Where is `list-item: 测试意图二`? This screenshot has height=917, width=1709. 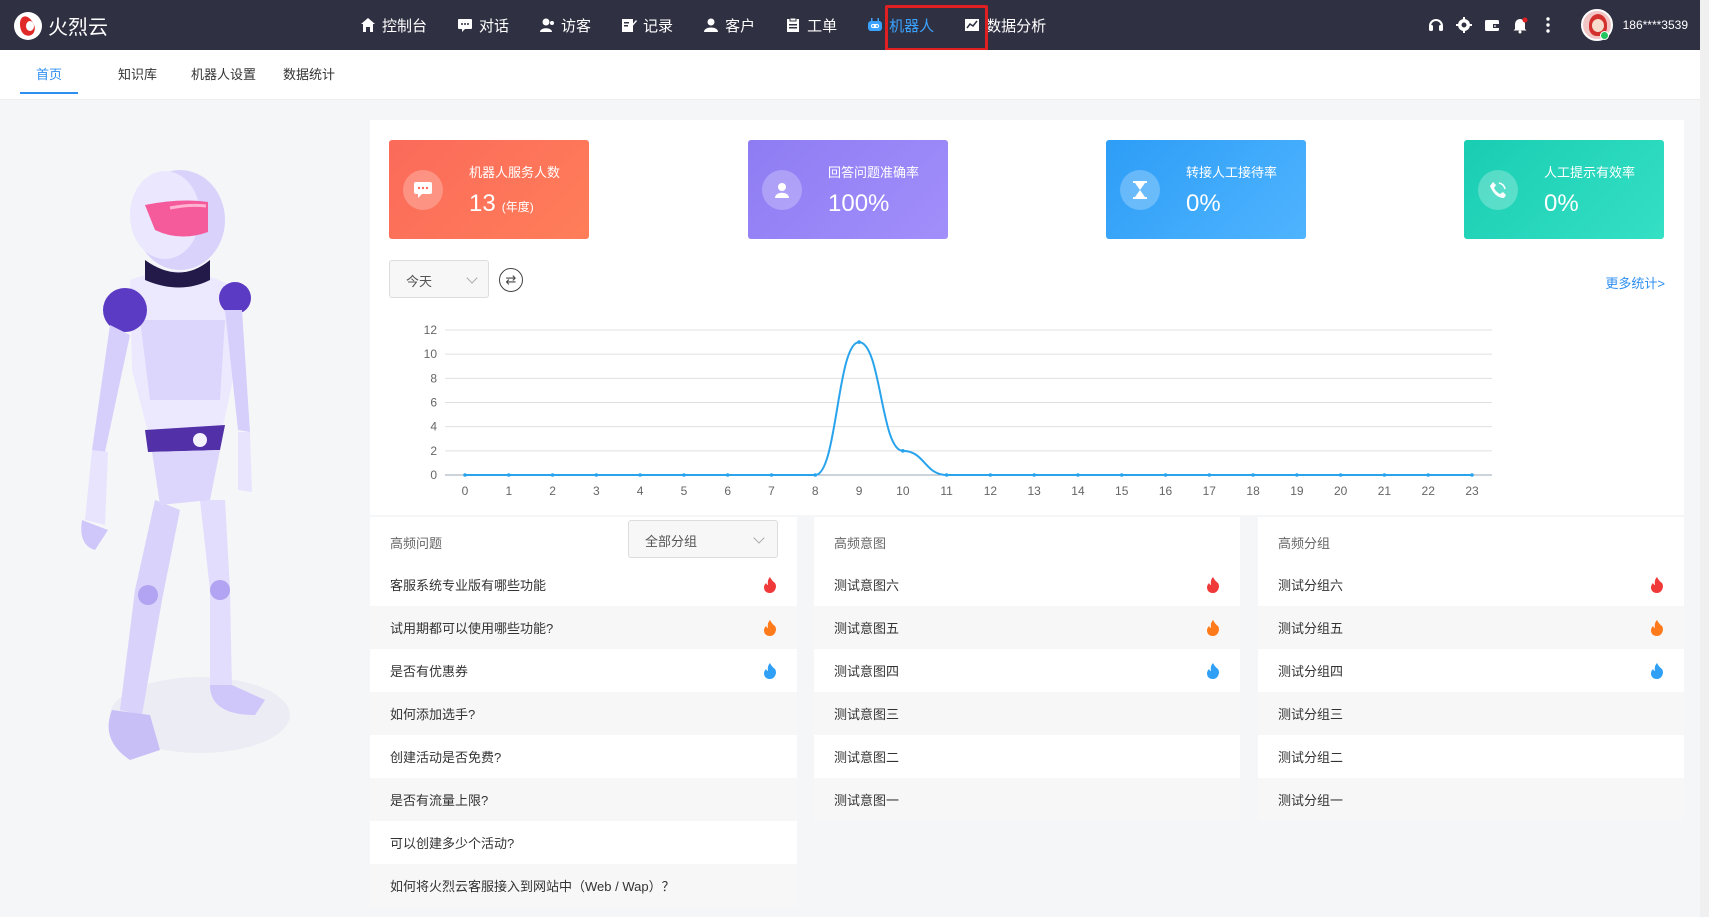
list-item: 测试意图二 is located at coordinates (1027, 756).